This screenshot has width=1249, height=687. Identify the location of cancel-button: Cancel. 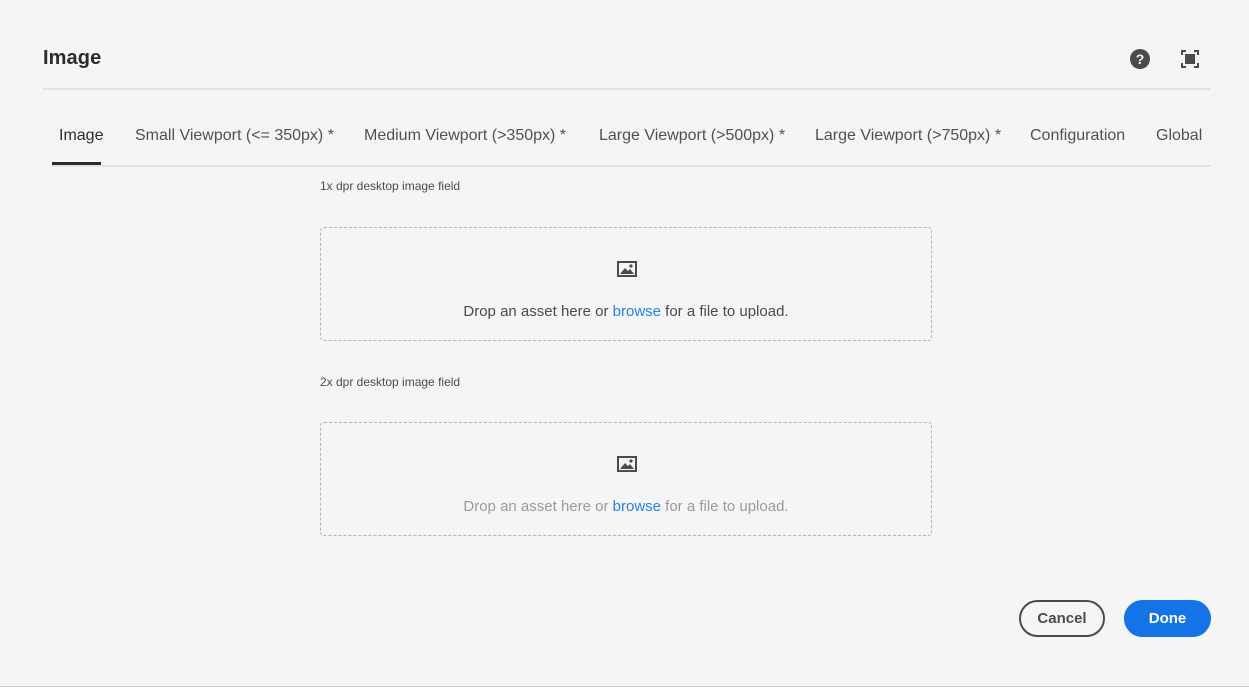
(1062, 618).